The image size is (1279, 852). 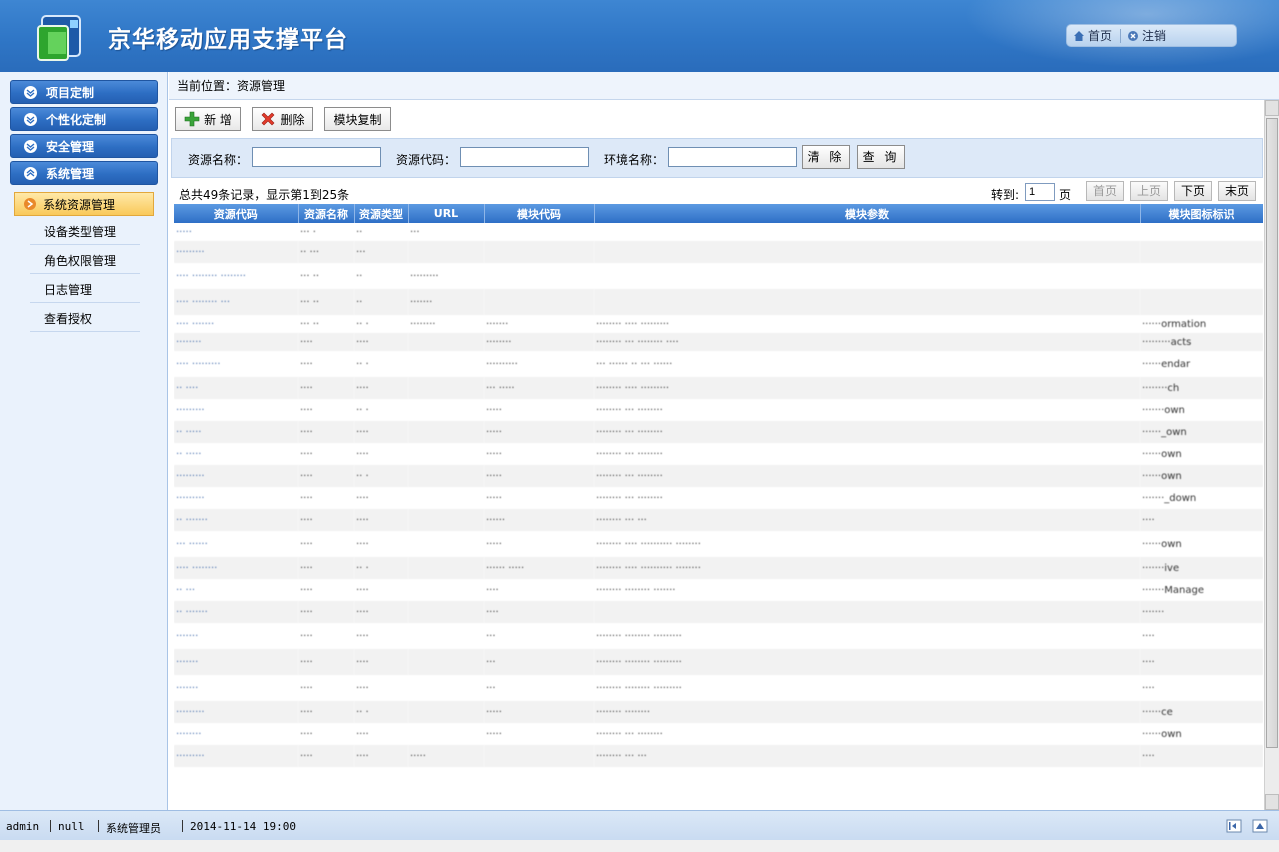 What do you see at coordinates (85, 290) in the screenshot?
I see `sidebar-item-log: 日志管理` at bounding box center [85, 290].